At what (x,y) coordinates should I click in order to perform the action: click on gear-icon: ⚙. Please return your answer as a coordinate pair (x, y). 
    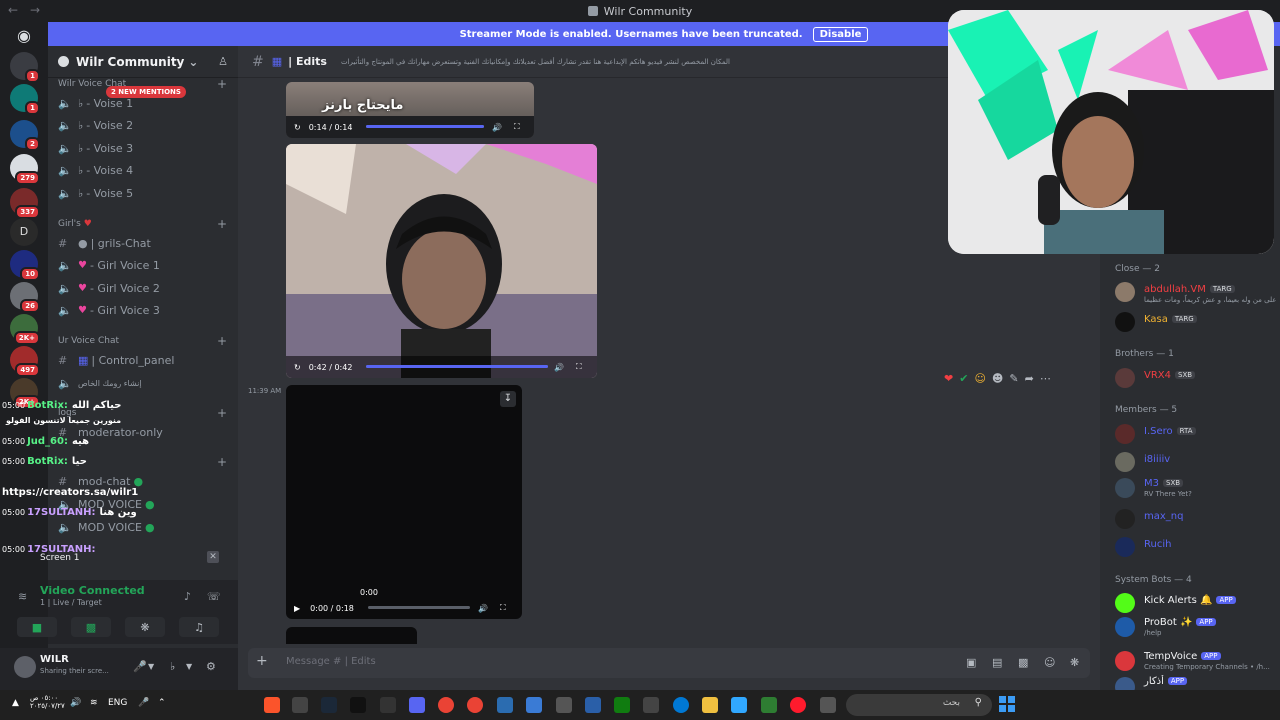
    Looking at the image, I should click on (211, 666).